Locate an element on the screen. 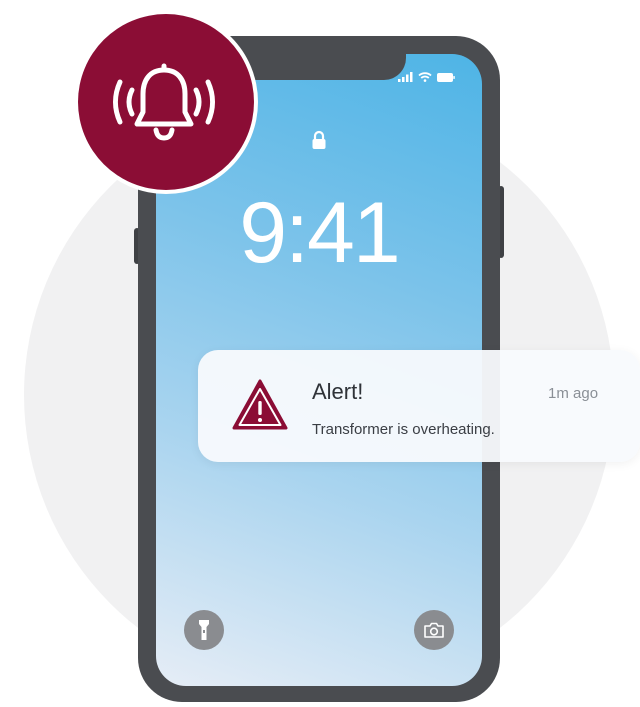 Image resolution: width=640 pixels, height=707 pixels. status-bar is located at coordinates (426, 77).